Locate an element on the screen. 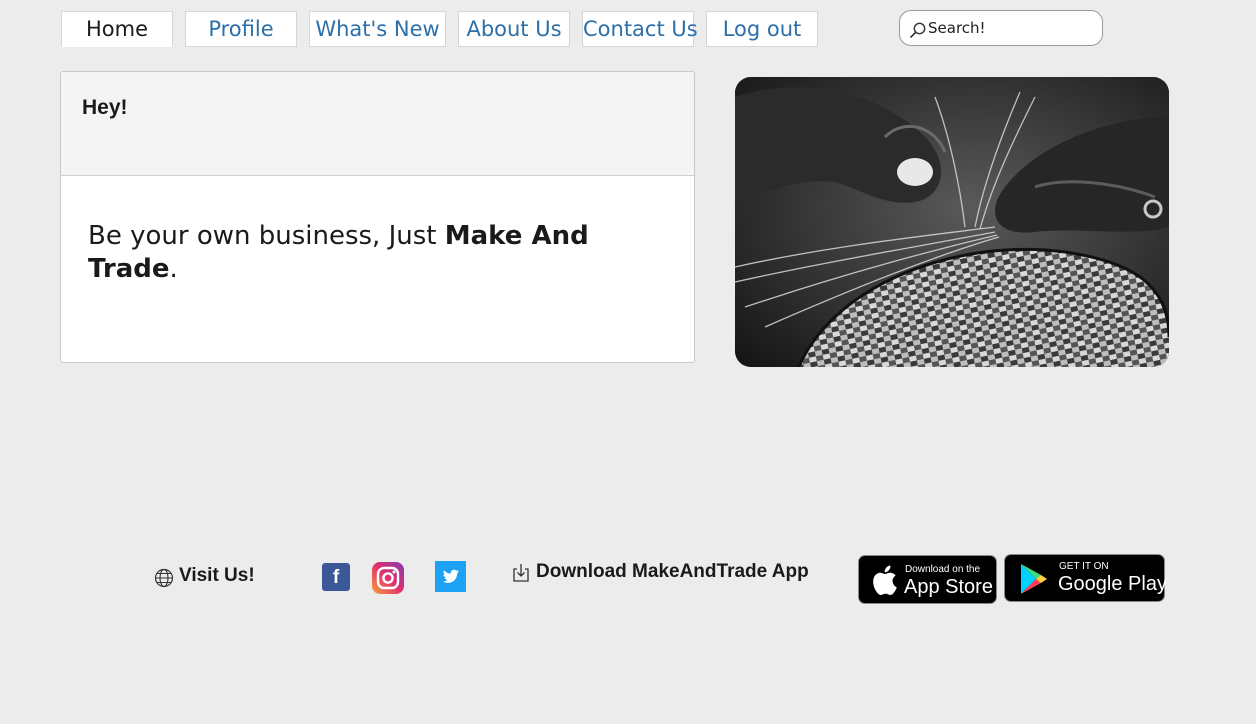 The width and height of the screenshot is (1256, 724). facebook-icon: f is located at coordinates (336, 577).